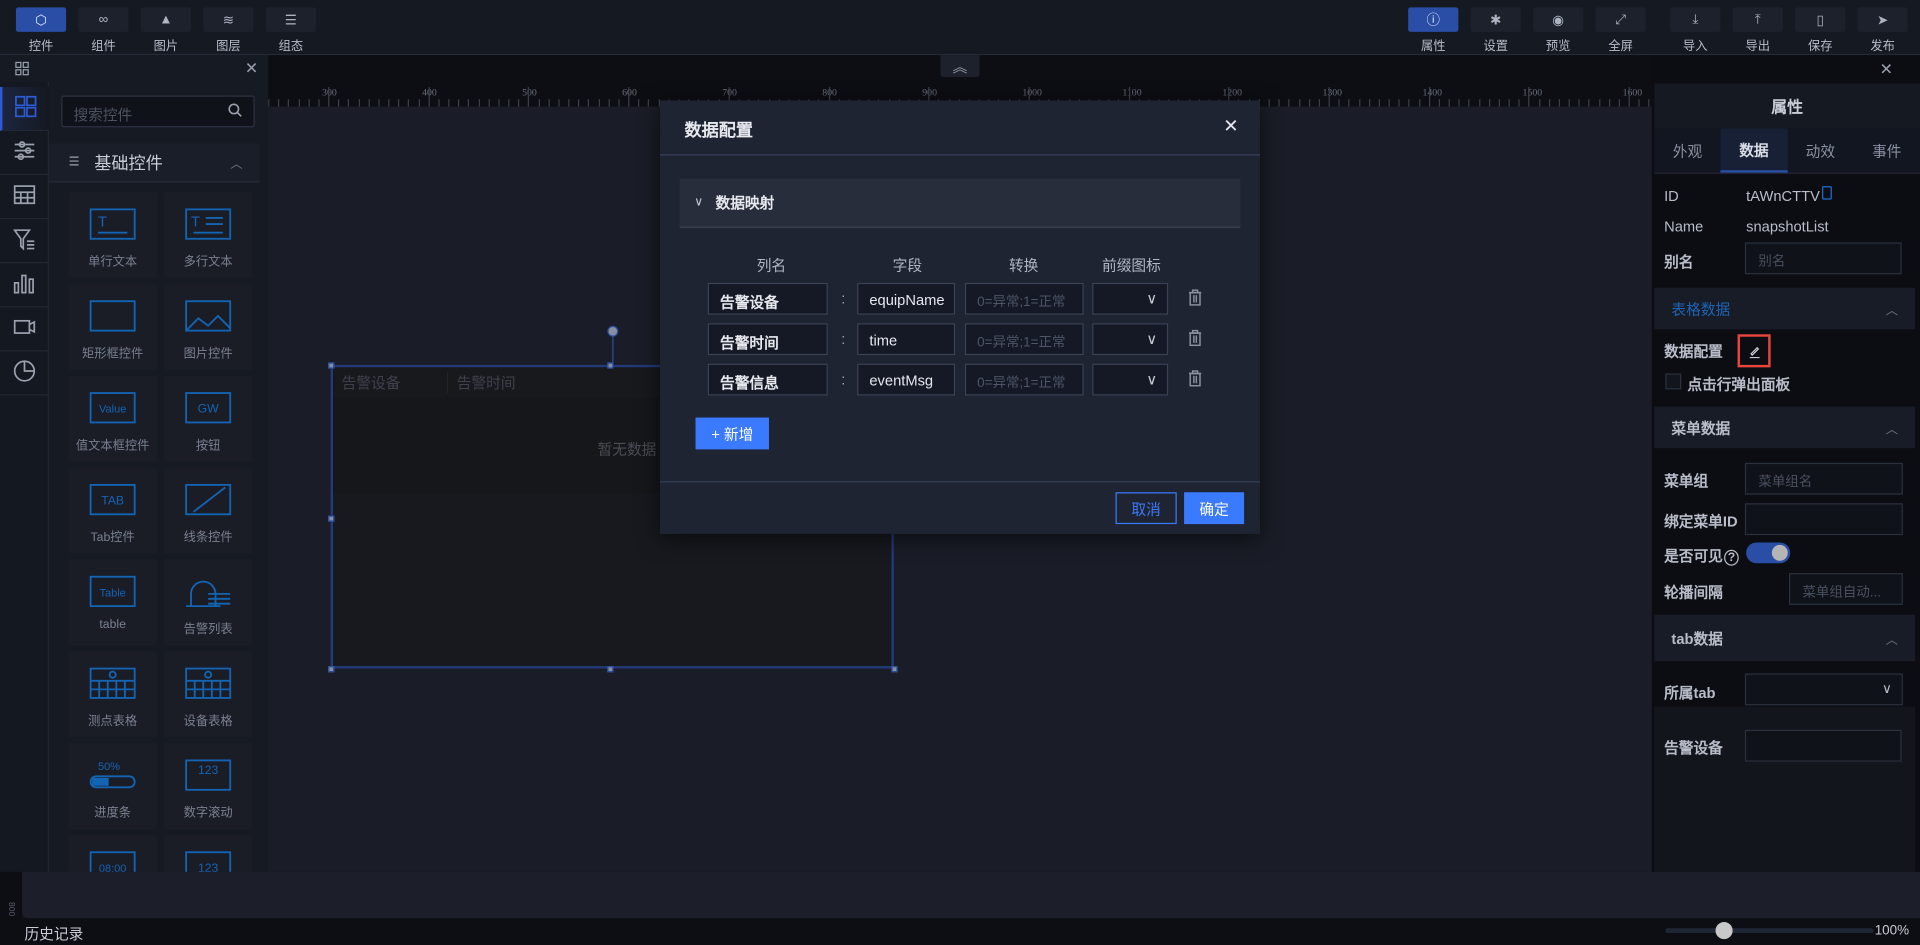 The image size is (1920, 945). I want to click on widget-rect-icon, so click(112, 309).